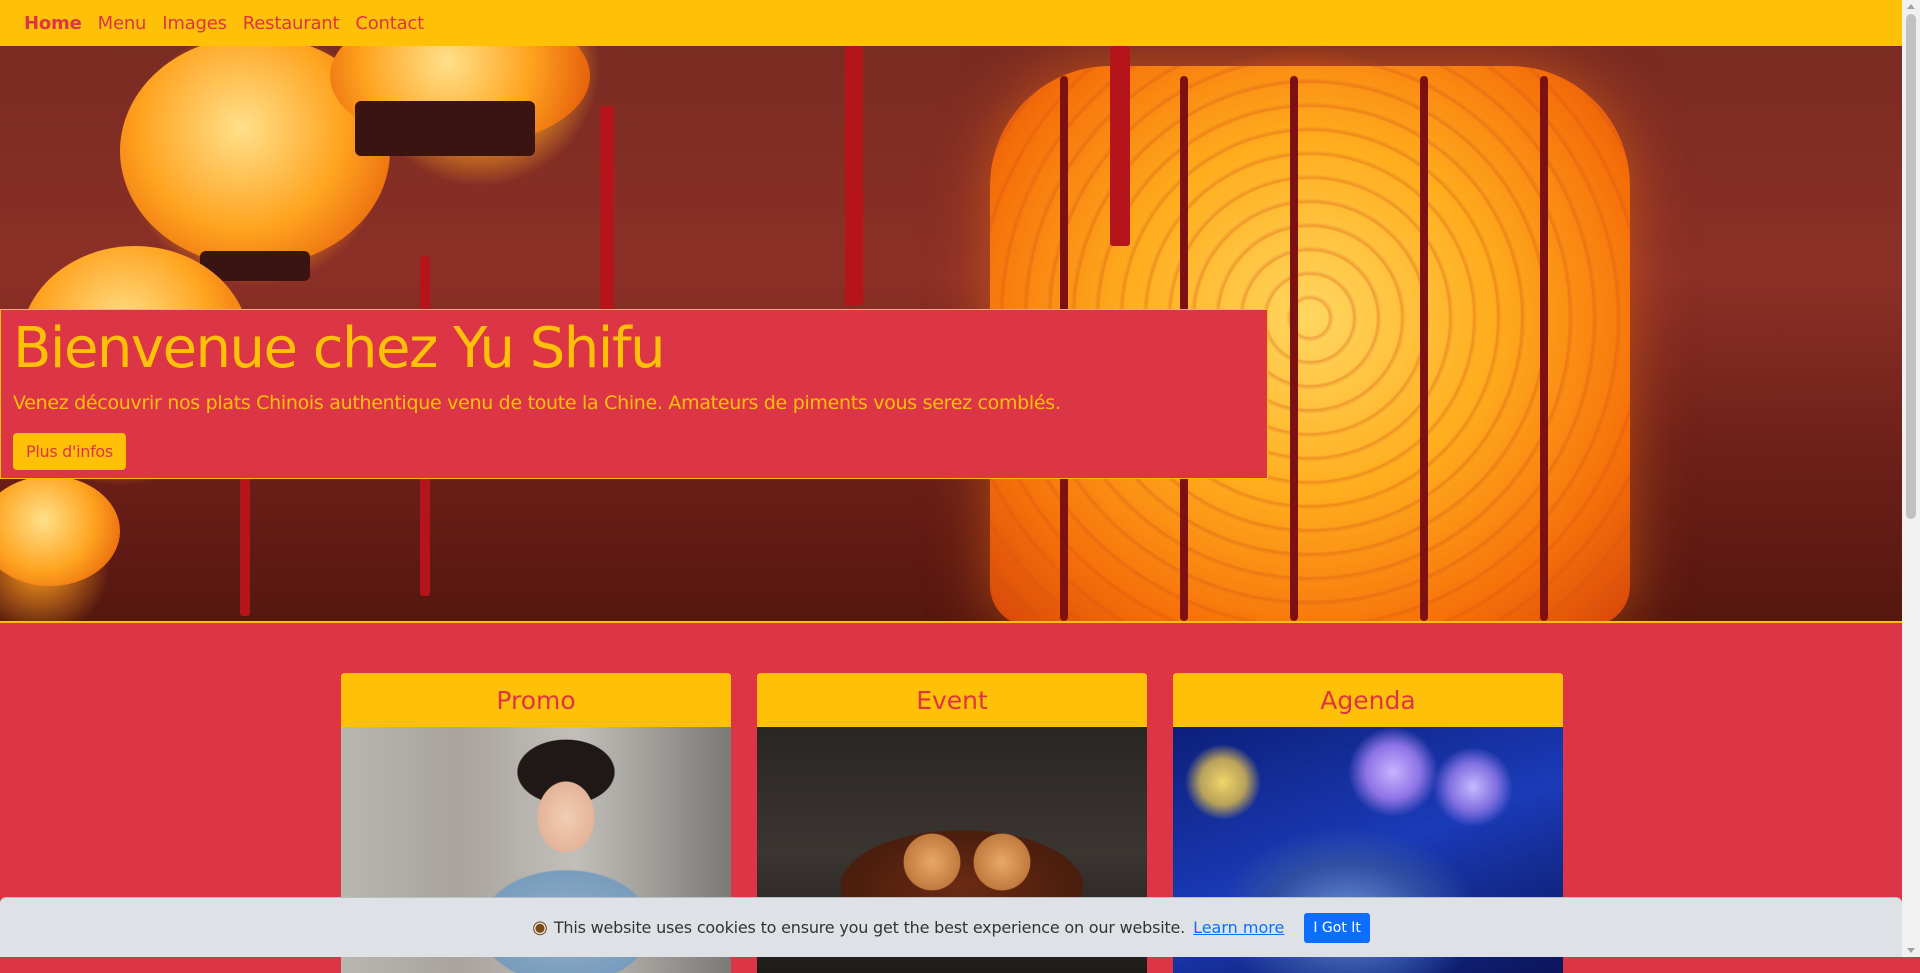 This screenshot has width=1920, height=973. Describe the element at coordinates (1368, 700) in the screenshot. I see `card-title: Agenda` at that location.